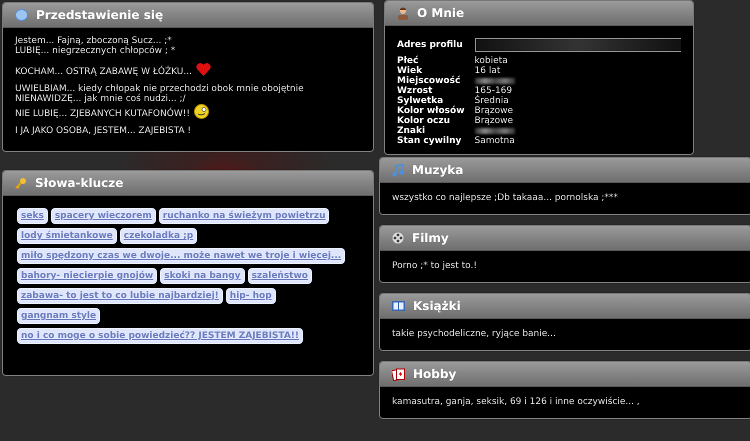 This screenshot has height=441, width=750. I want to click on keyword-tag: gangnam style, so click(58, 316).